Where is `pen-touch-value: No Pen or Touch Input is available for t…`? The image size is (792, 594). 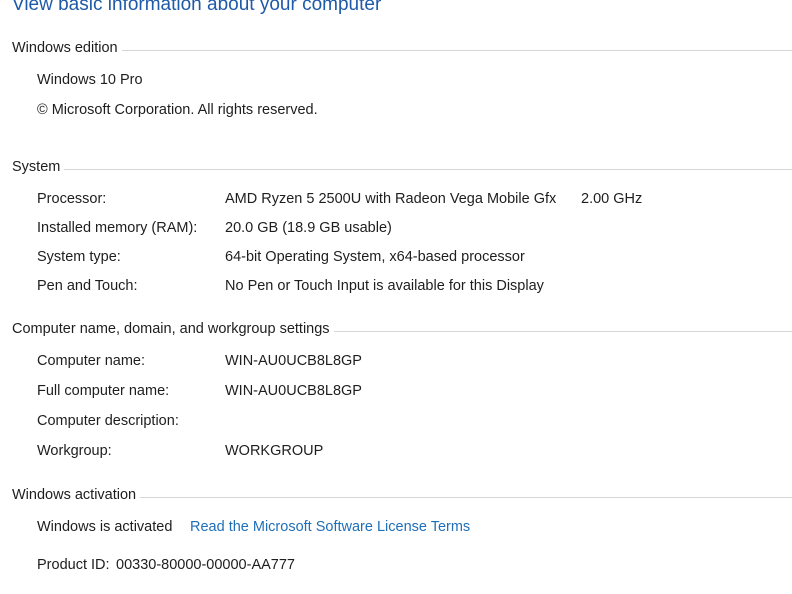
pen-touch-value: No Pen or Touch Input is available for t… is located at coordinates (384, 286).